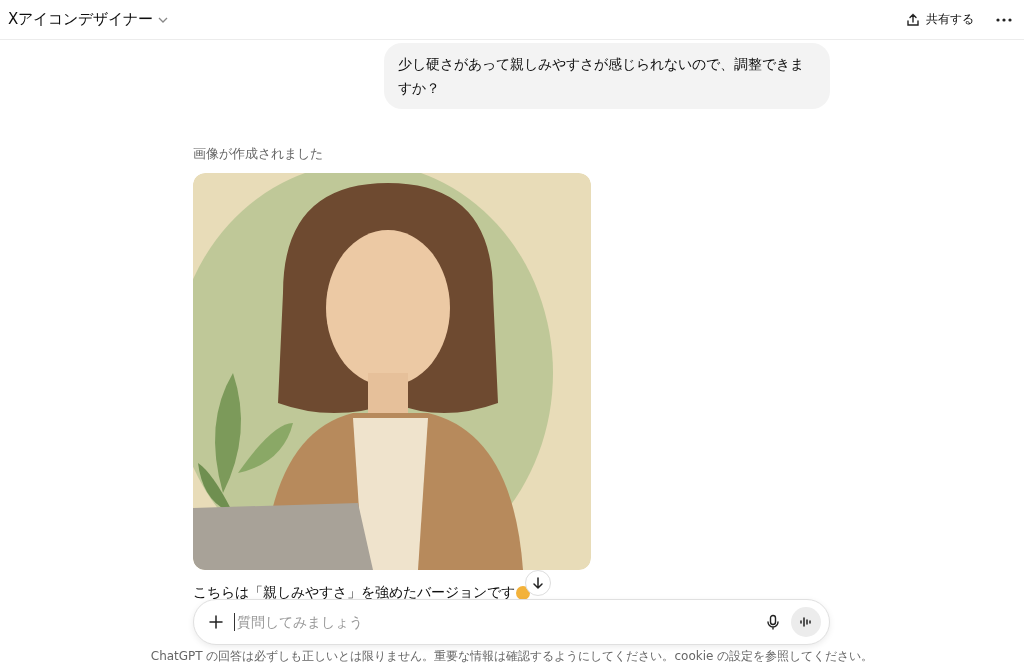  What do you see at coordinates (81, 19) in the screenshot?
I see `chat-title: Xアイコンデザイナー` at bounding box center [81, 19].